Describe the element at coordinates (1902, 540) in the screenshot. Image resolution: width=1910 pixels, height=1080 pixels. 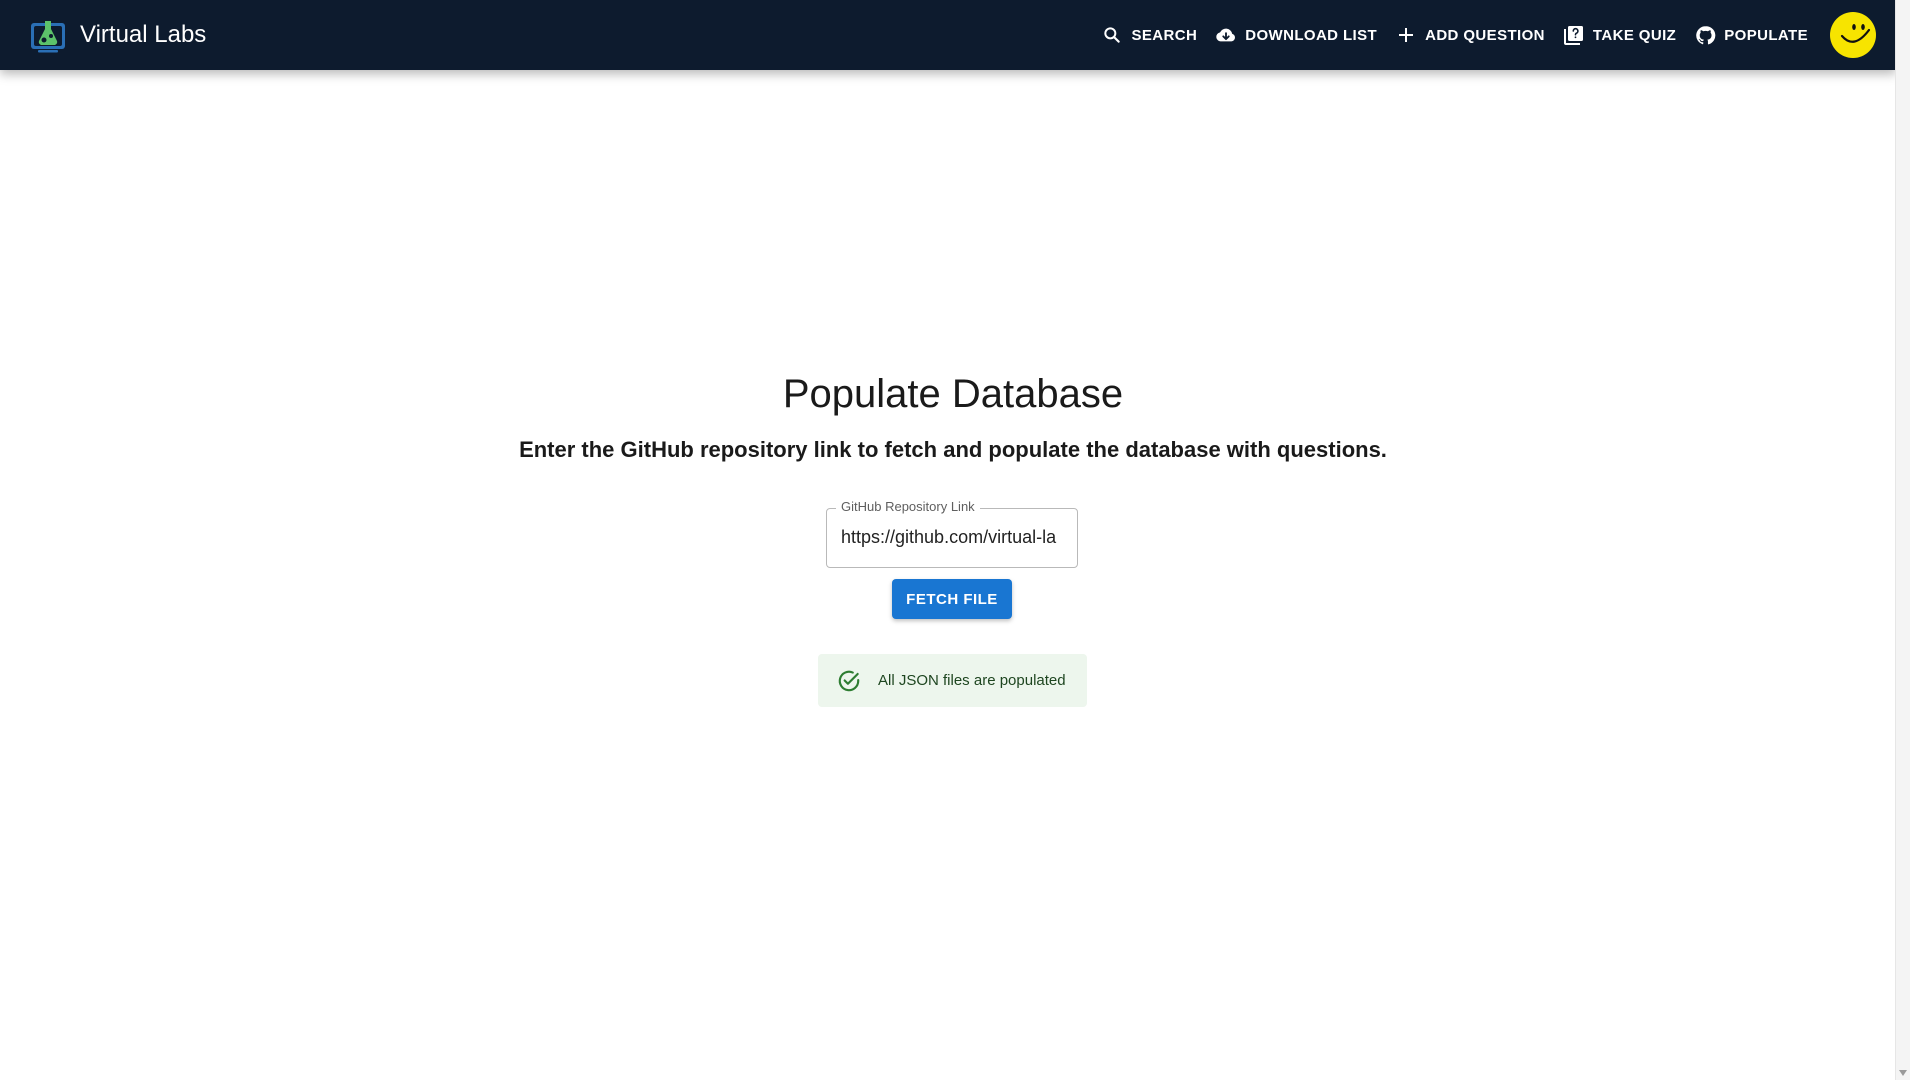
I see `vertical-scrollbar` at that location.